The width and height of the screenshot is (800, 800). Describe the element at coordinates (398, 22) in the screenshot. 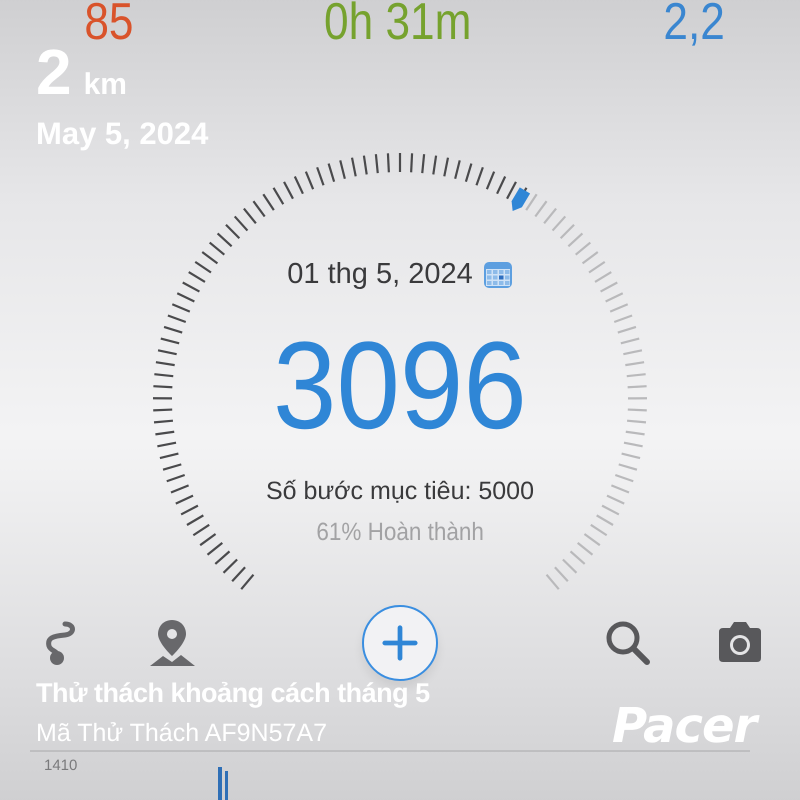

I see `stat-value: 0h 31m` at that location.